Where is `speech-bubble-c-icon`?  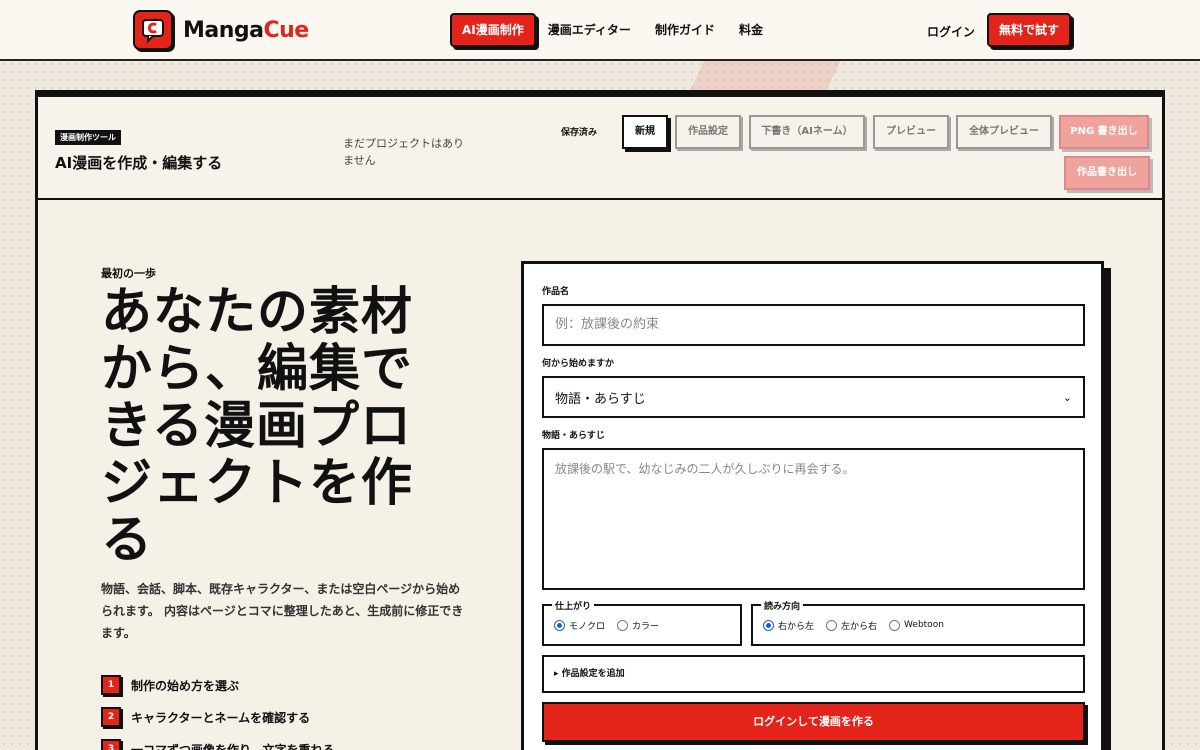
speech-bubble-c-icon is located at coordinates (153, 30).